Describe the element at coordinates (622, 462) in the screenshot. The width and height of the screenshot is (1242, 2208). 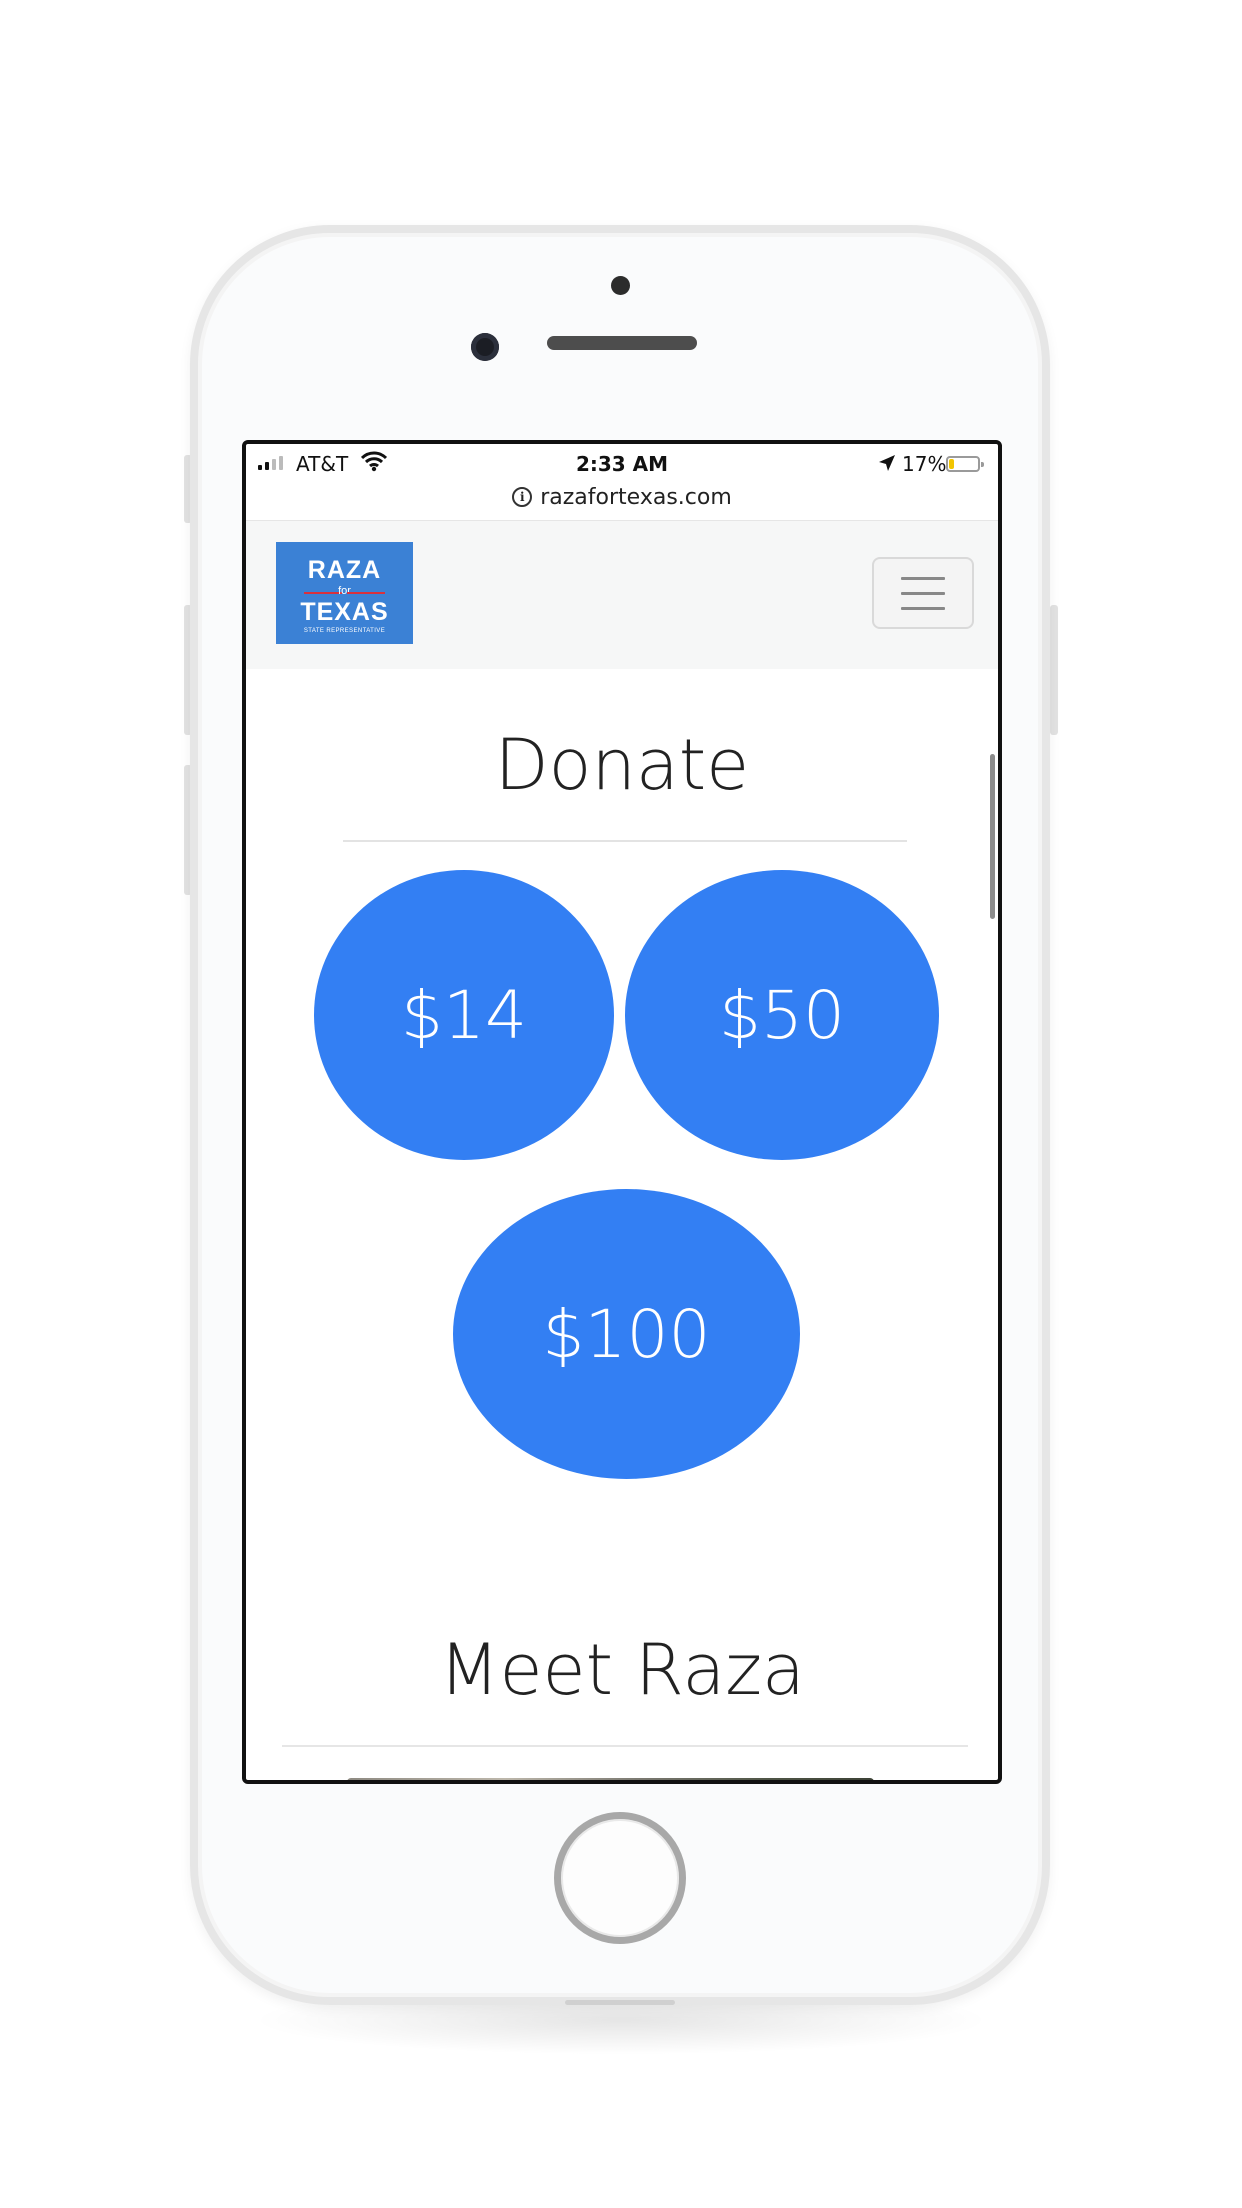
I see `status-bar: AT&T 2:33 AM 17%` at that location.